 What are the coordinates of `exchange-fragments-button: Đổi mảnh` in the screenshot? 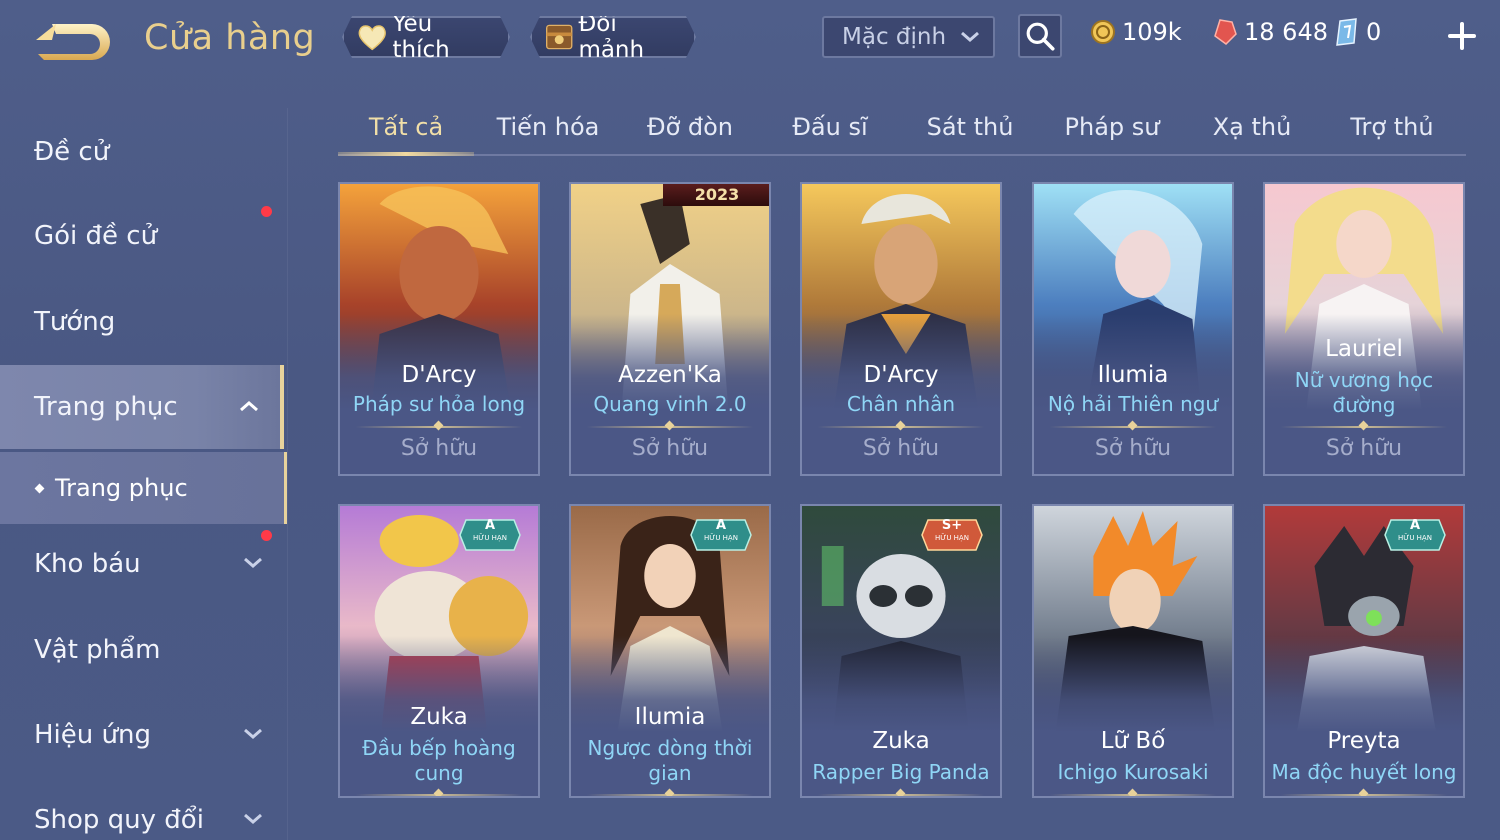 It's located at (613, 37).